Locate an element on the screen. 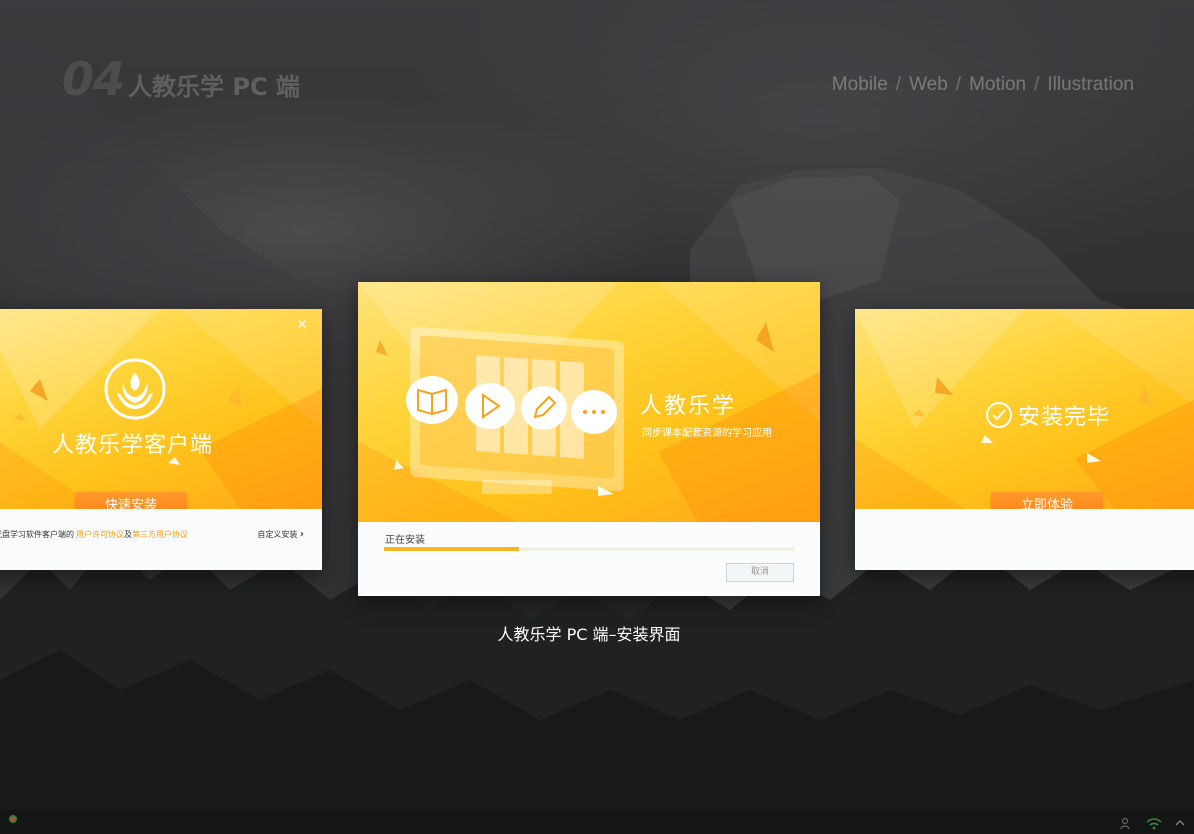  wifi-icon is located at coordinates (1154, 823).